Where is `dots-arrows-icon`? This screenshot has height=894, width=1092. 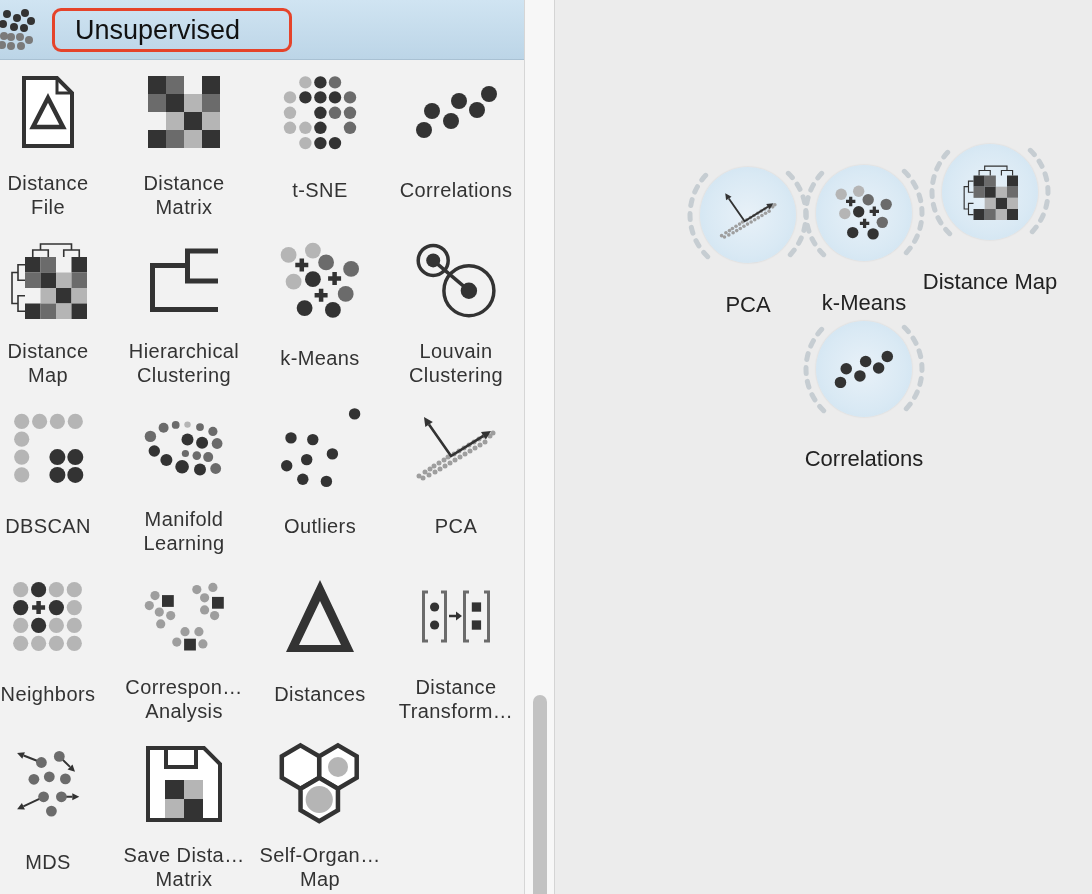 dots-arrows-icon is located at coordinates (48, 784).